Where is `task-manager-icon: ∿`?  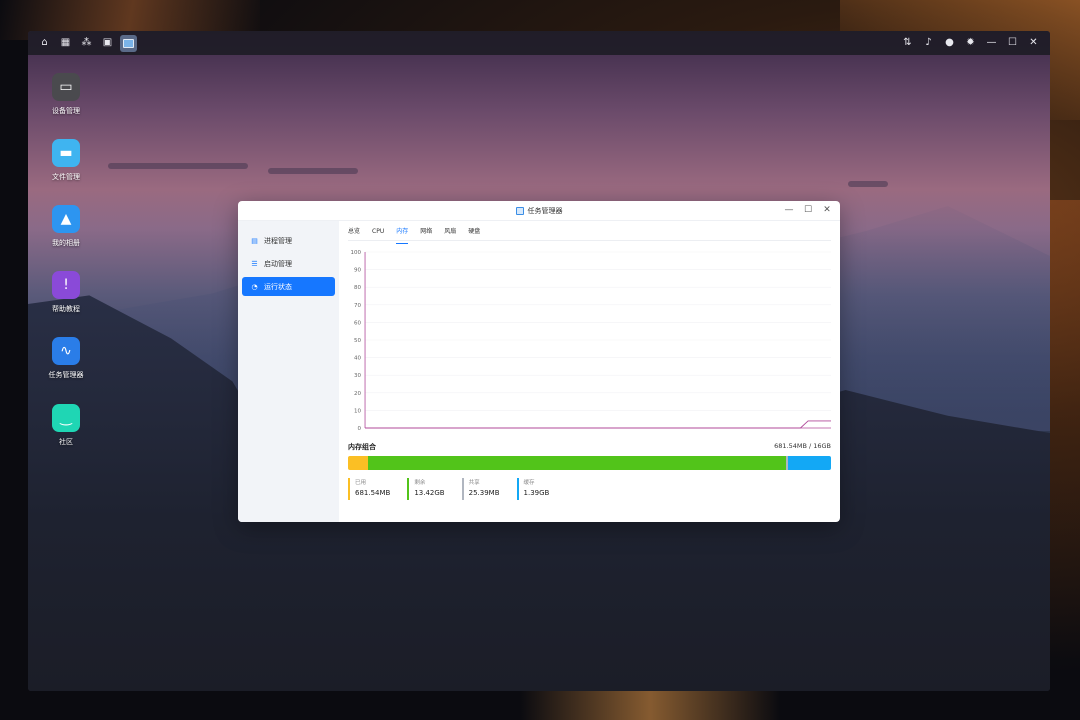 task-manager-icon: ∿ is located at coordinates (66, 351).